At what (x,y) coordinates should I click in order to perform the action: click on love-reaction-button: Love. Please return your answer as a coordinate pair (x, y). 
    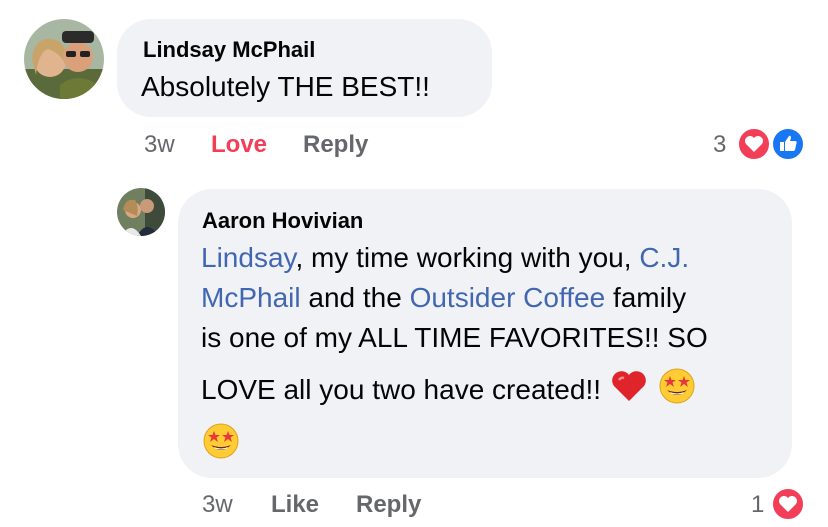
    Looking at the image, I should click on (239, 144).